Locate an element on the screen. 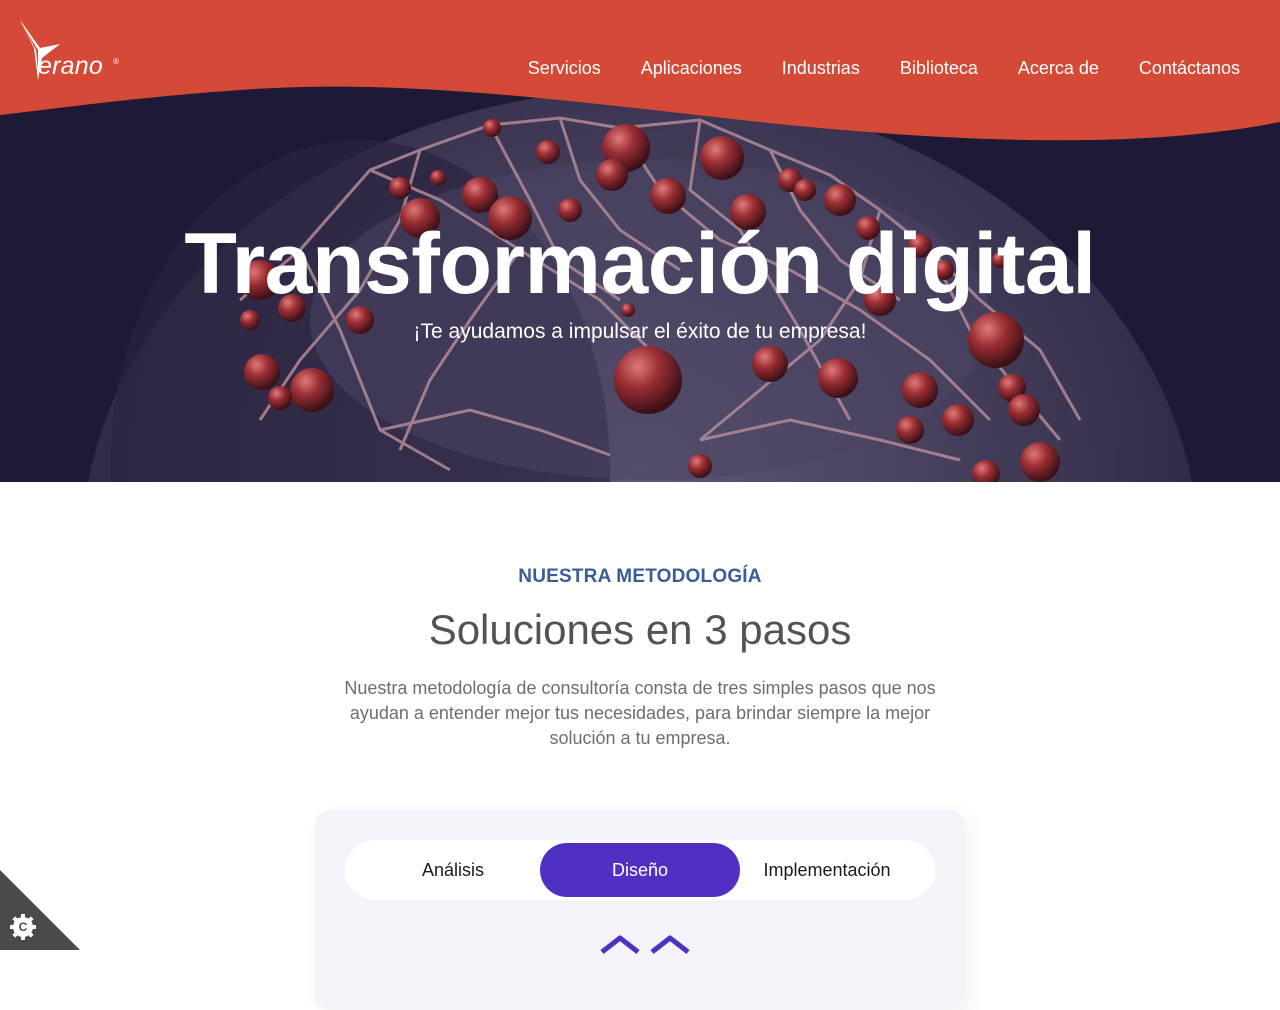 Image resolution: width=1280 pixels, height=1010 pixels. logo-wordmark: erano is located at coordinates (70, 66).